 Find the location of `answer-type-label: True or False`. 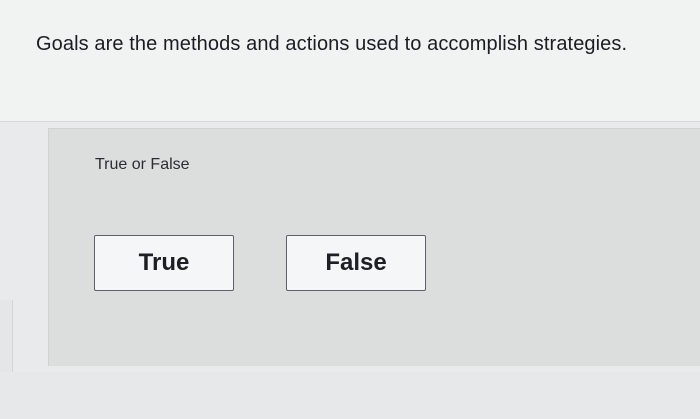

answer-type-label: True or False is located at coordinates (142, 164).